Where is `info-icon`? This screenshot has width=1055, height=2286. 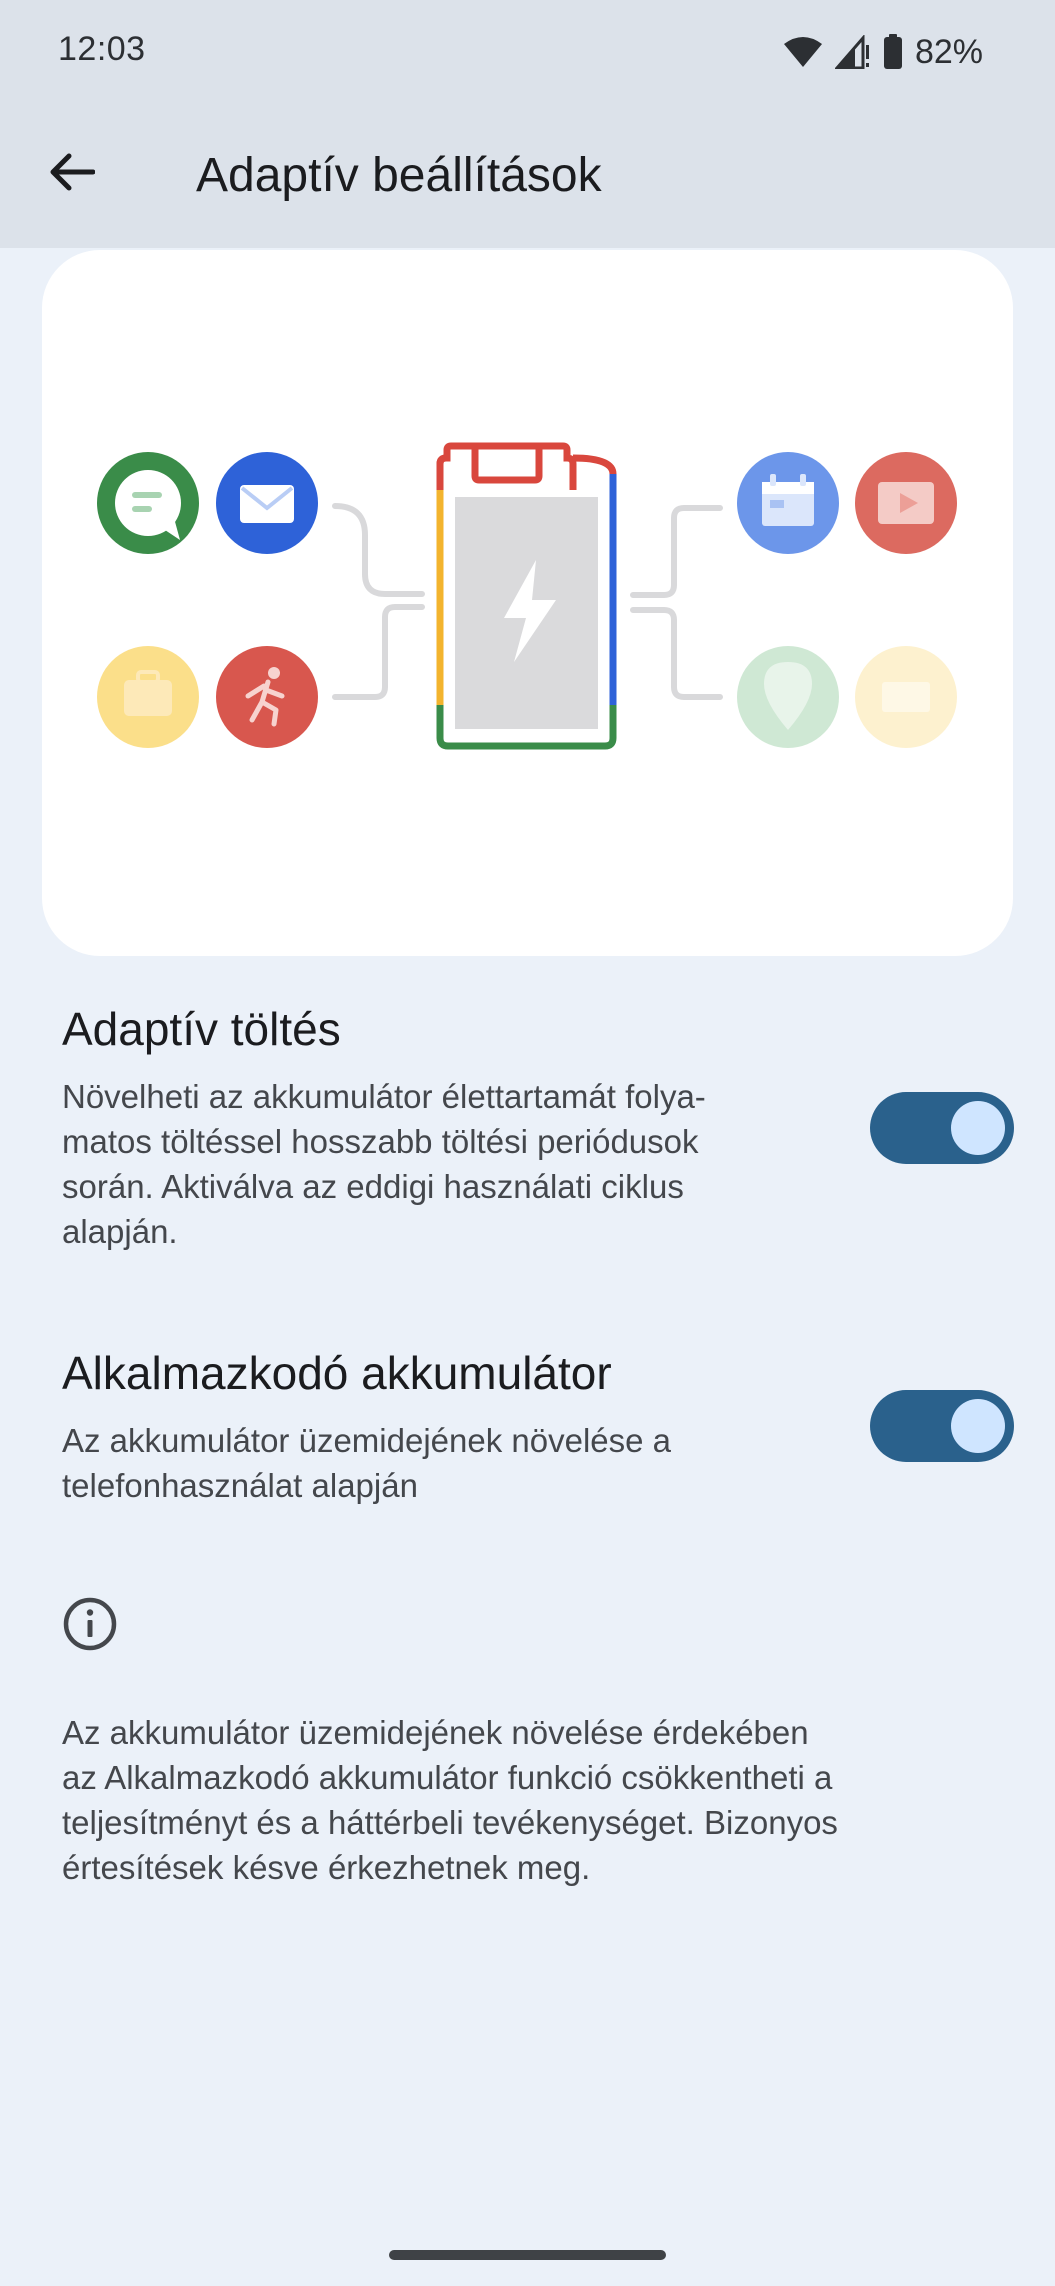
info-icon is located at coordinates (90, 1624).